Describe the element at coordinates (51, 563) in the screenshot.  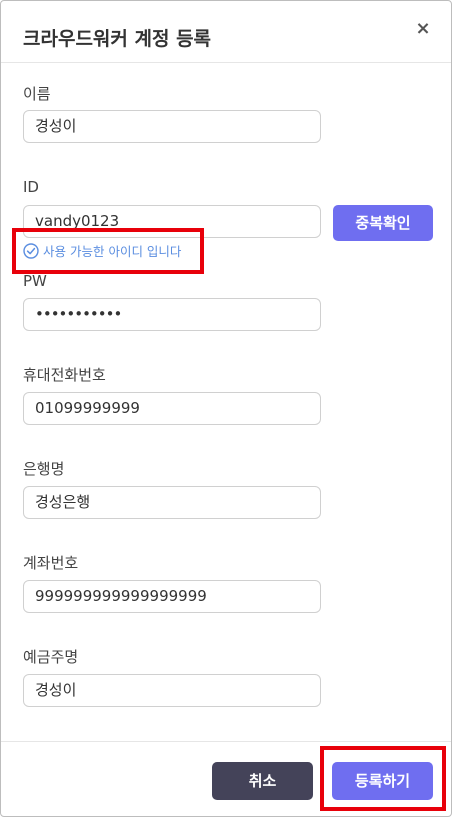
I see `account-number-label: 계좌번호` at that location.